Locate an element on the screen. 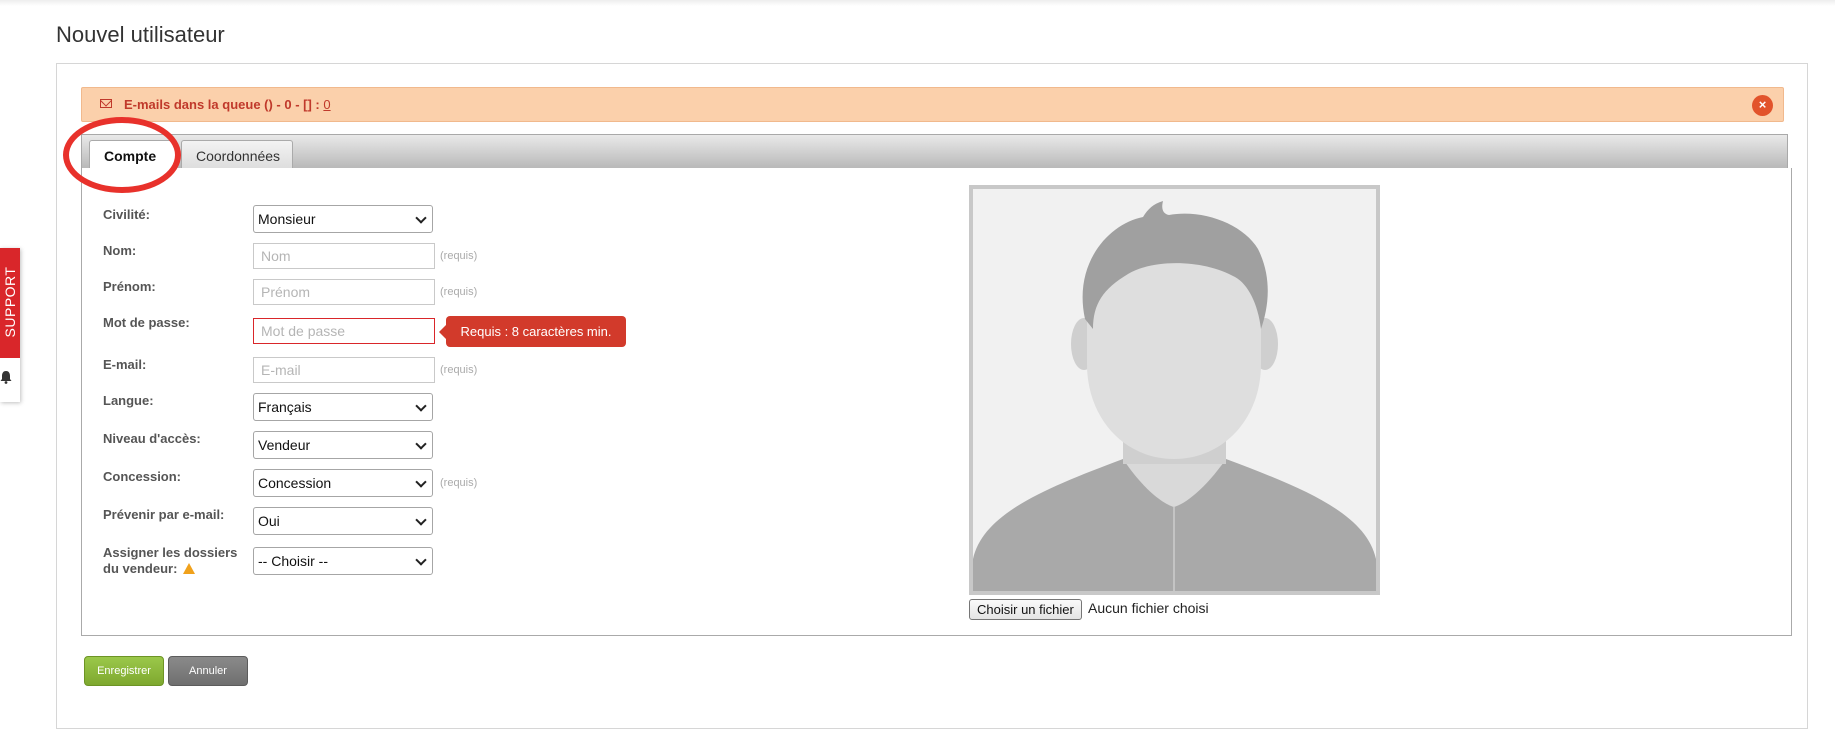 This screenshot has width=1835, height=751. email-label: E-mail: is located at coordinates (125, 364).